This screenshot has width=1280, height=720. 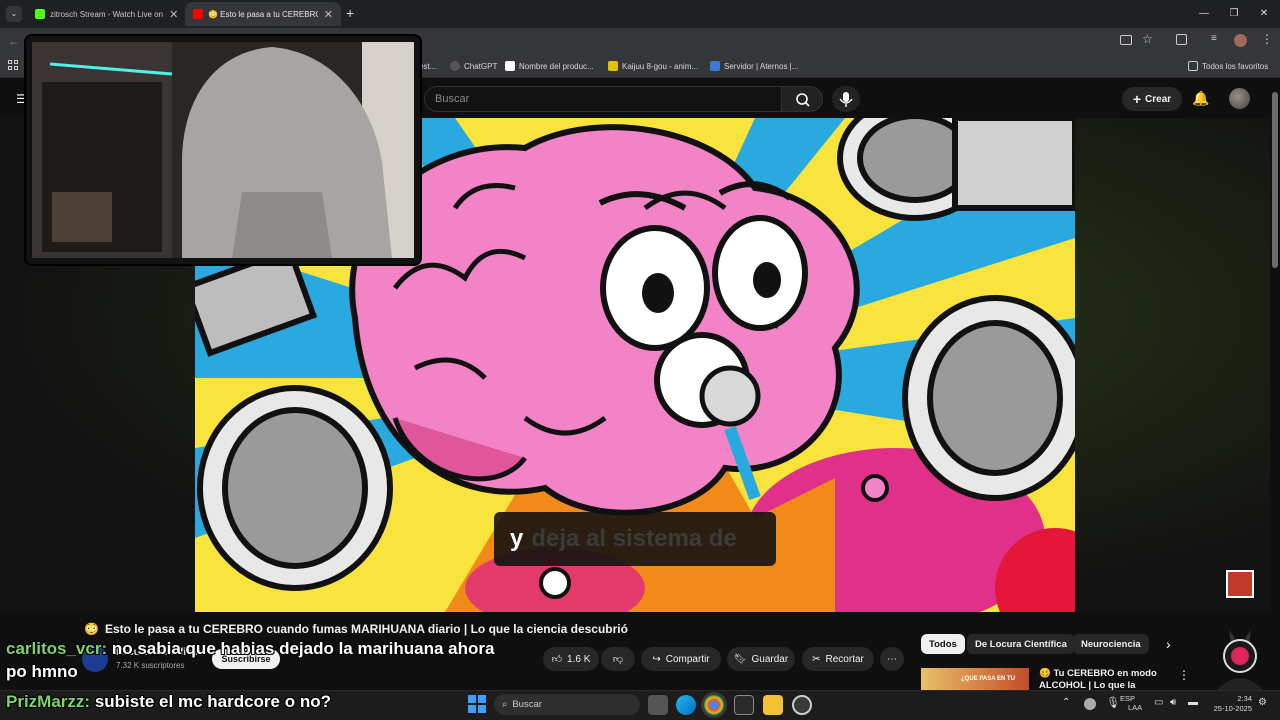 I want to click on scrollbar-thumb, so click(x=1275, y=180).